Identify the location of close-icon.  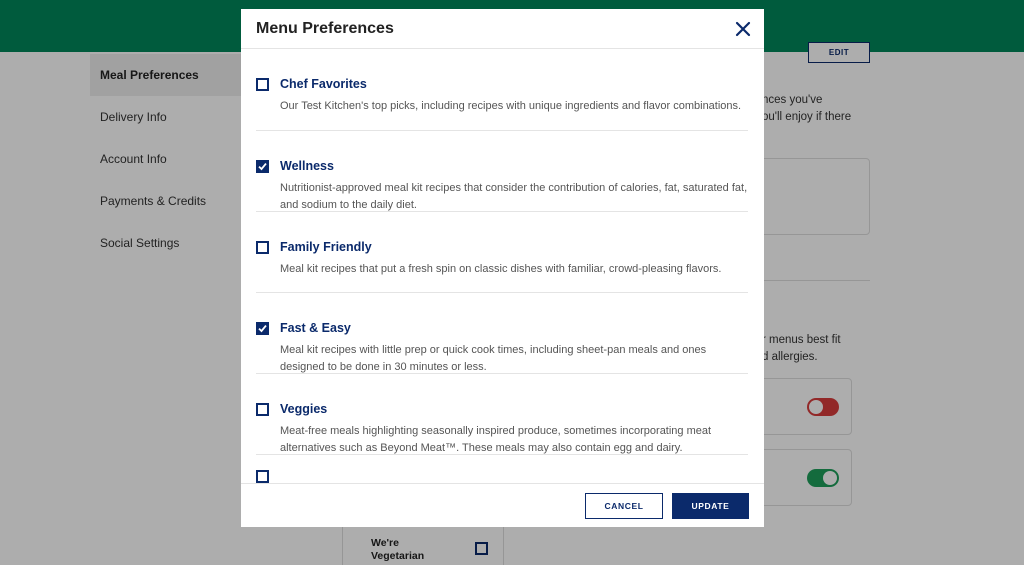
(743, 29).